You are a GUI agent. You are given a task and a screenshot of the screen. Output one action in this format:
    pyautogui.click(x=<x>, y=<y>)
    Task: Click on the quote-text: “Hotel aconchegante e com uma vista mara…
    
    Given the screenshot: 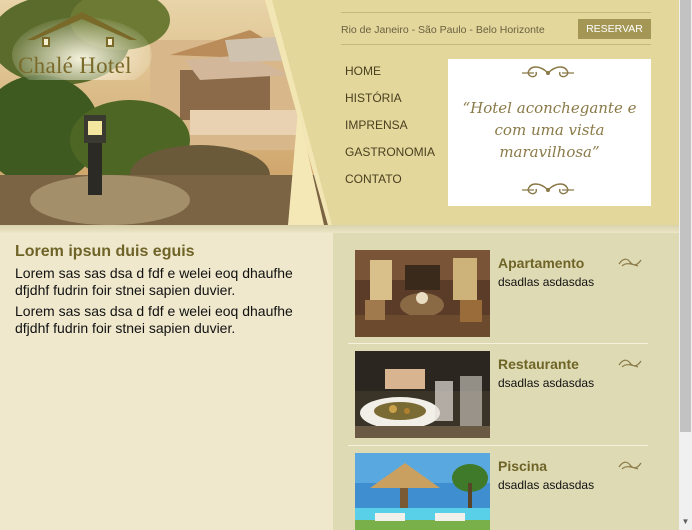 What is the action you would take?
    pyautogui.click(x=549, y=130)
    